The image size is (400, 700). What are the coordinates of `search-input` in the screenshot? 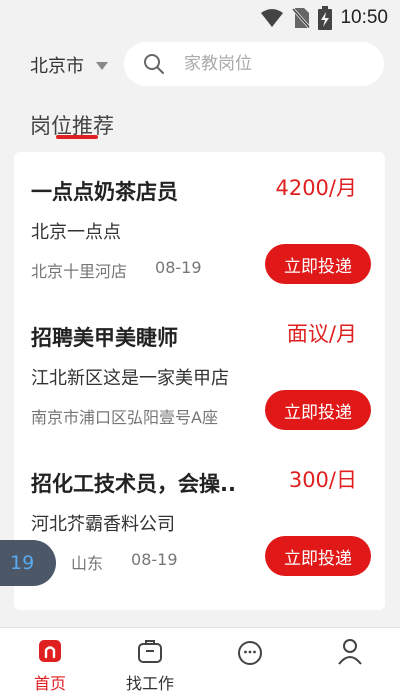 It's located at (279, 64).